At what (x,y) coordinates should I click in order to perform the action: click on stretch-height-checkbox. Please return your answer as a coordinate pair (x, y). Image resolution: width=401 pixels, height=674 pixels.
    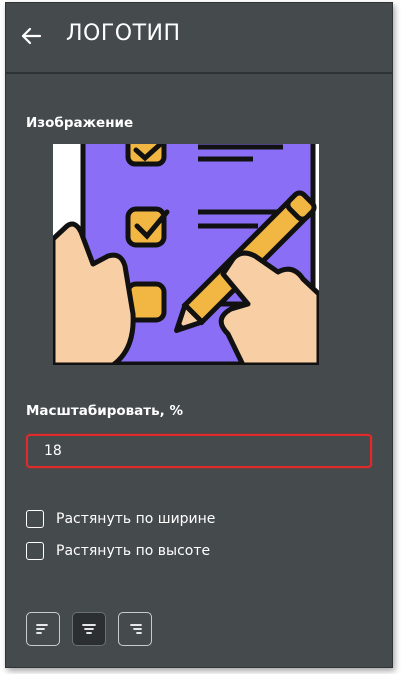
    Looking at the image, I should click on (35, 551).